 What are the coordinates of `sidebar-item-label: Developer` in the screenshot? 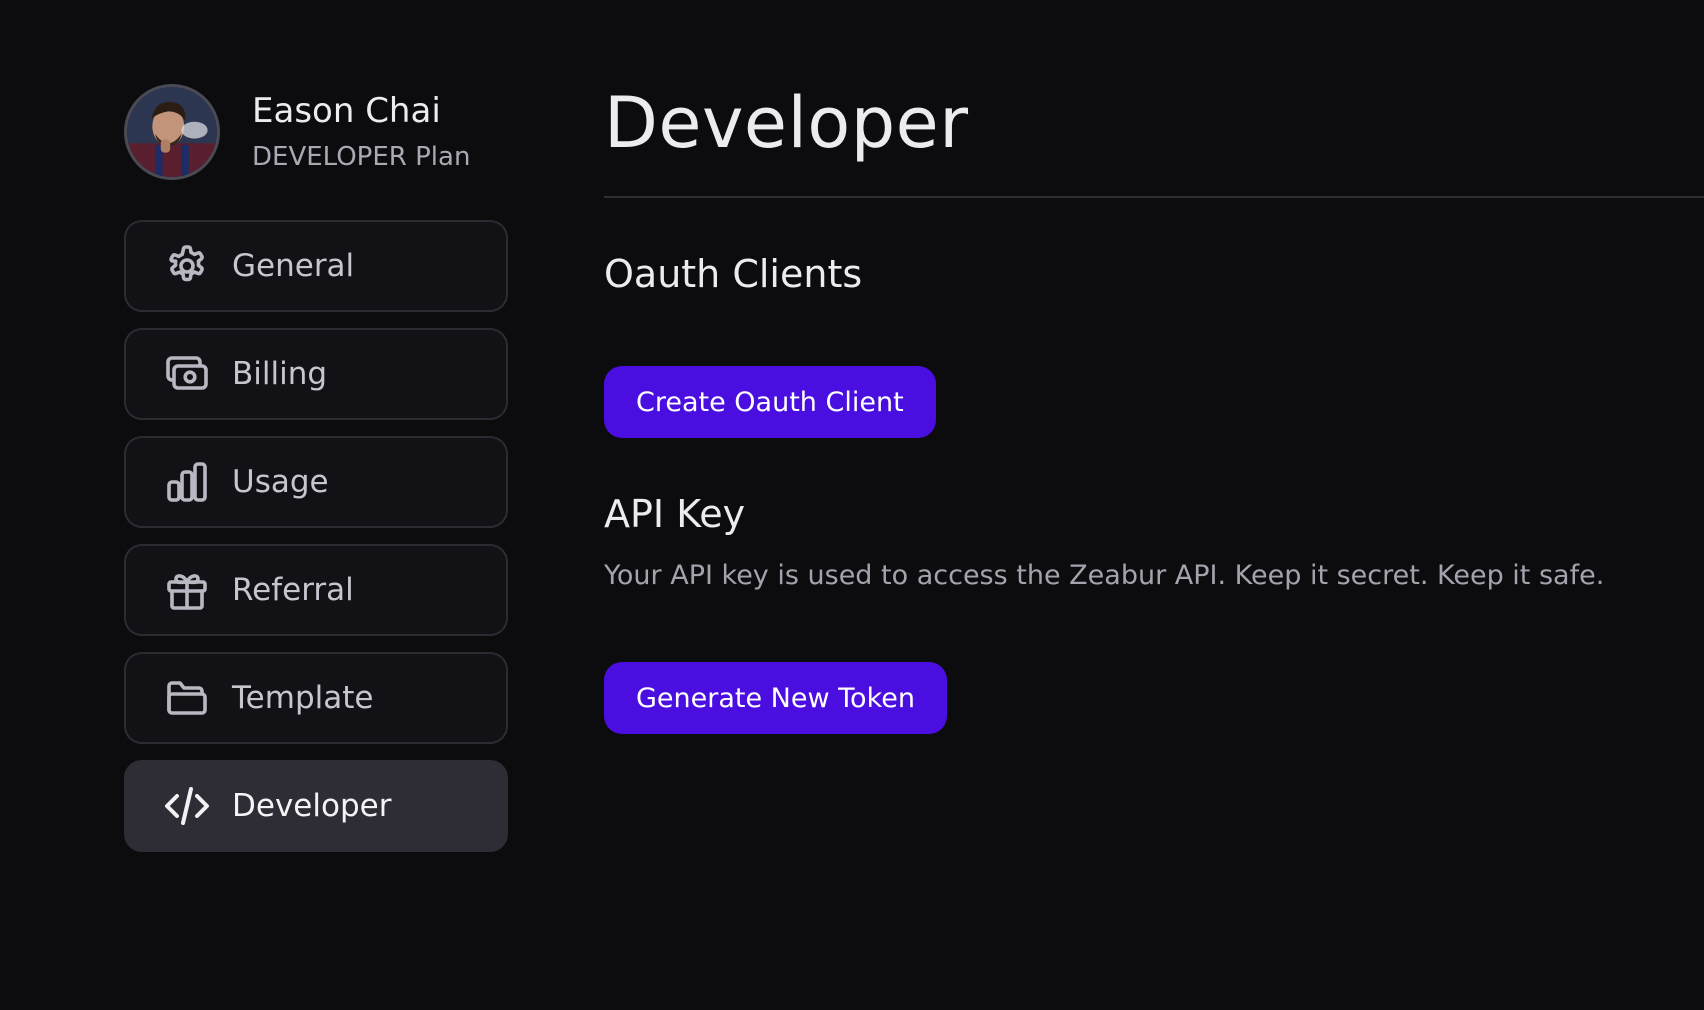 It's located at (312, 806).